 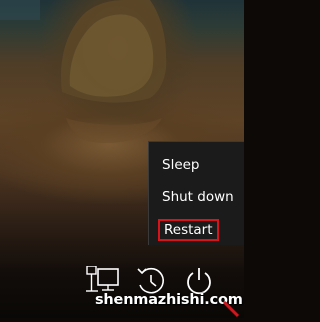 I want to click on power-options-menu: Sleep Shut down Restart, so click(x=196, y=193).